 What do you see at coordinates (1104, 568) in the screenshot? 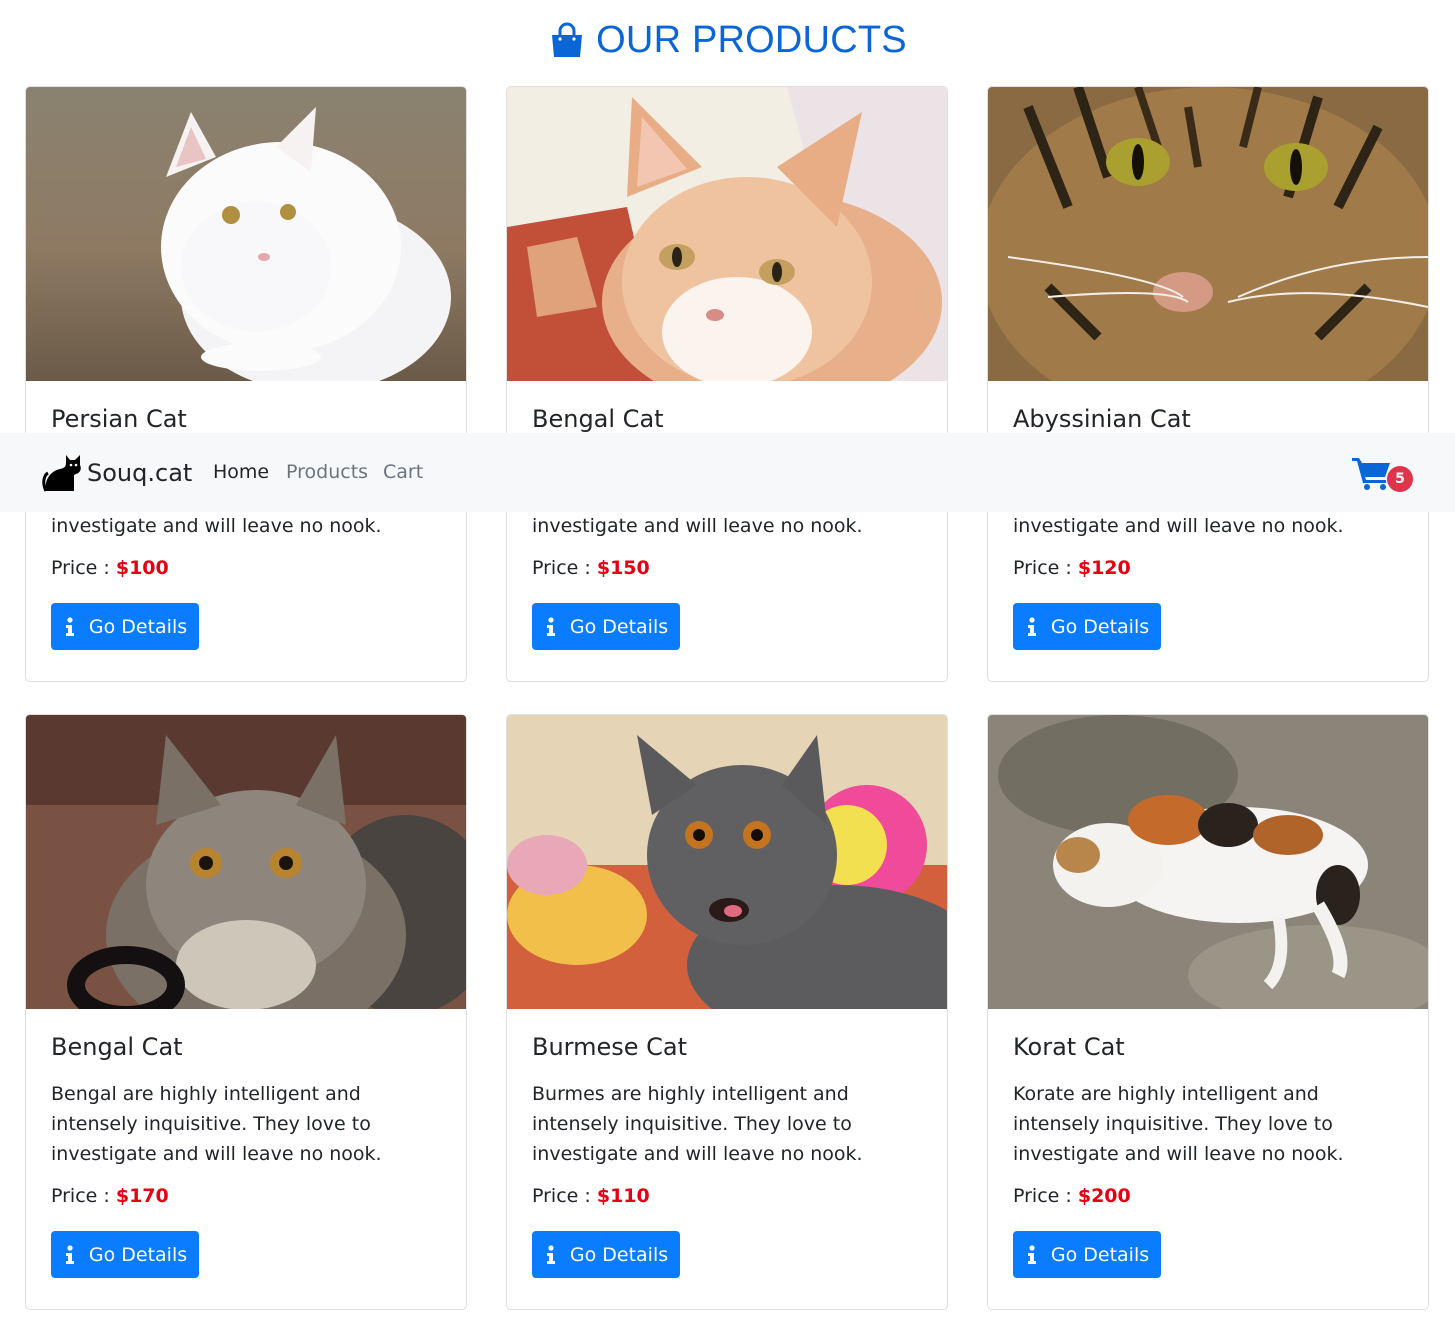
I see `price-amount: $120` at bounding box center [1104, 568].